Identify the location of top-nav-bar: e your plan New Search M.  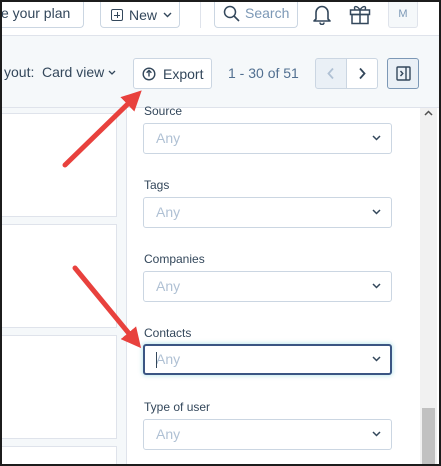
(220, 19).